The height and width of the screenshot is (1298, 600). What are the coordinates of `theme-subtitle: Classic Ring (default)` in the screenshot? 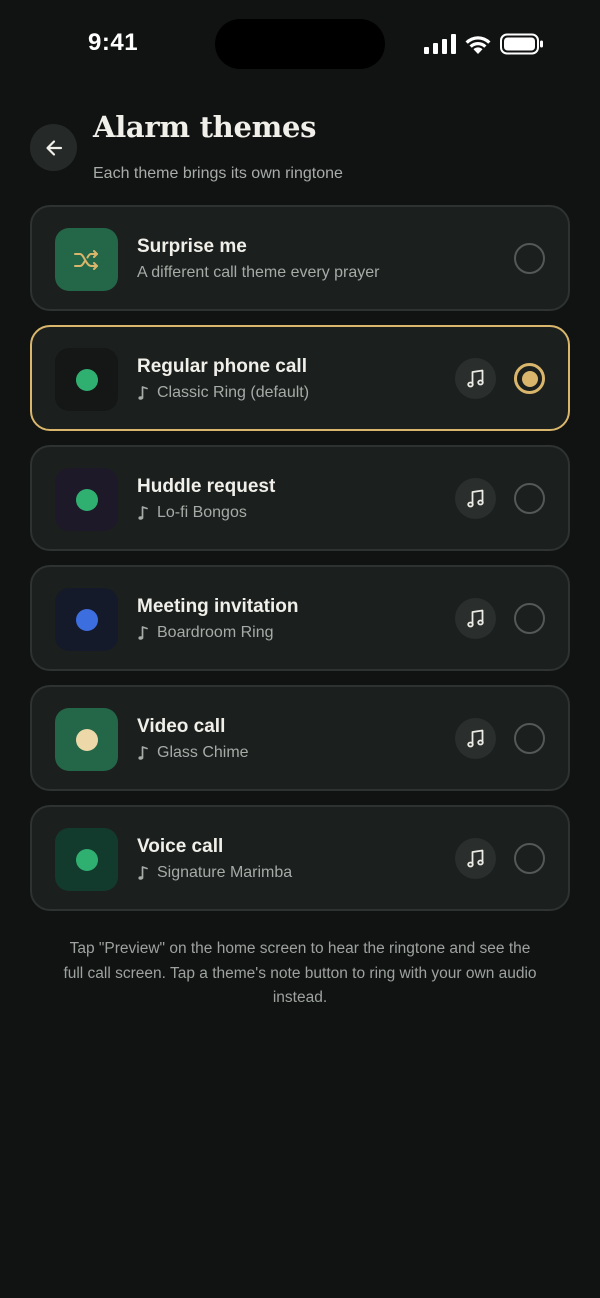 It's located at (223, 393).